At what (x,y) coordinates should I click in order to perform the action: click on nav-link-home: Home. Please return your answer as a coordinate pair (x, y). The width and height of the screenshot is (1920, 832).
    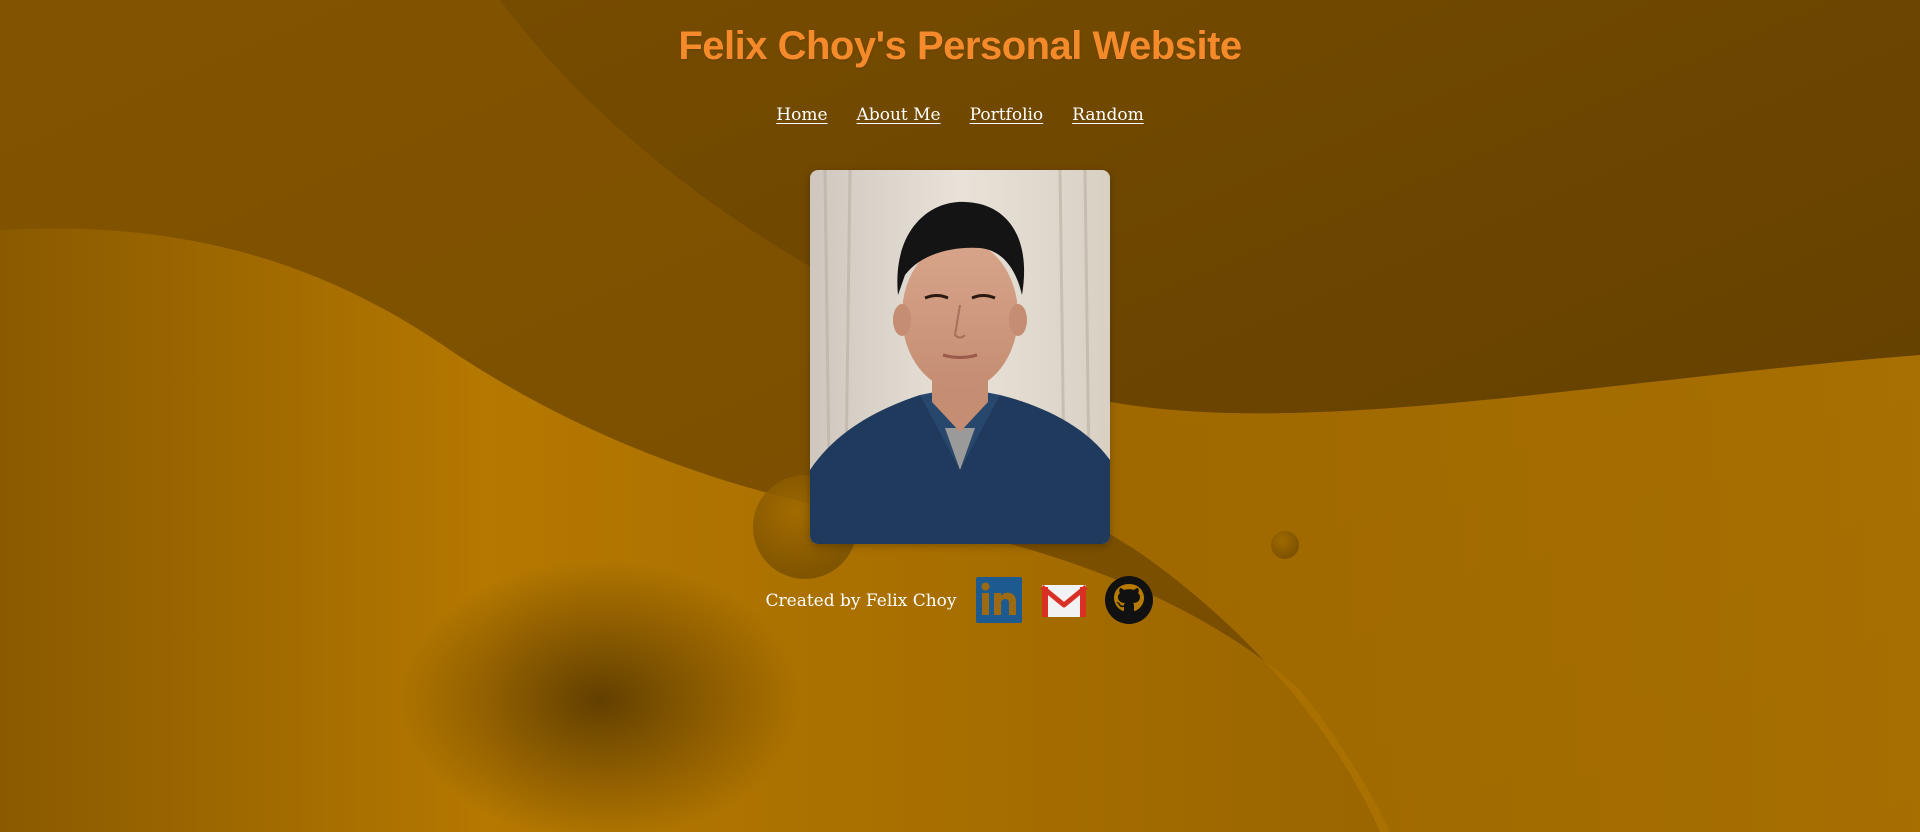
    Looking at the image, I should click on (801, 115).